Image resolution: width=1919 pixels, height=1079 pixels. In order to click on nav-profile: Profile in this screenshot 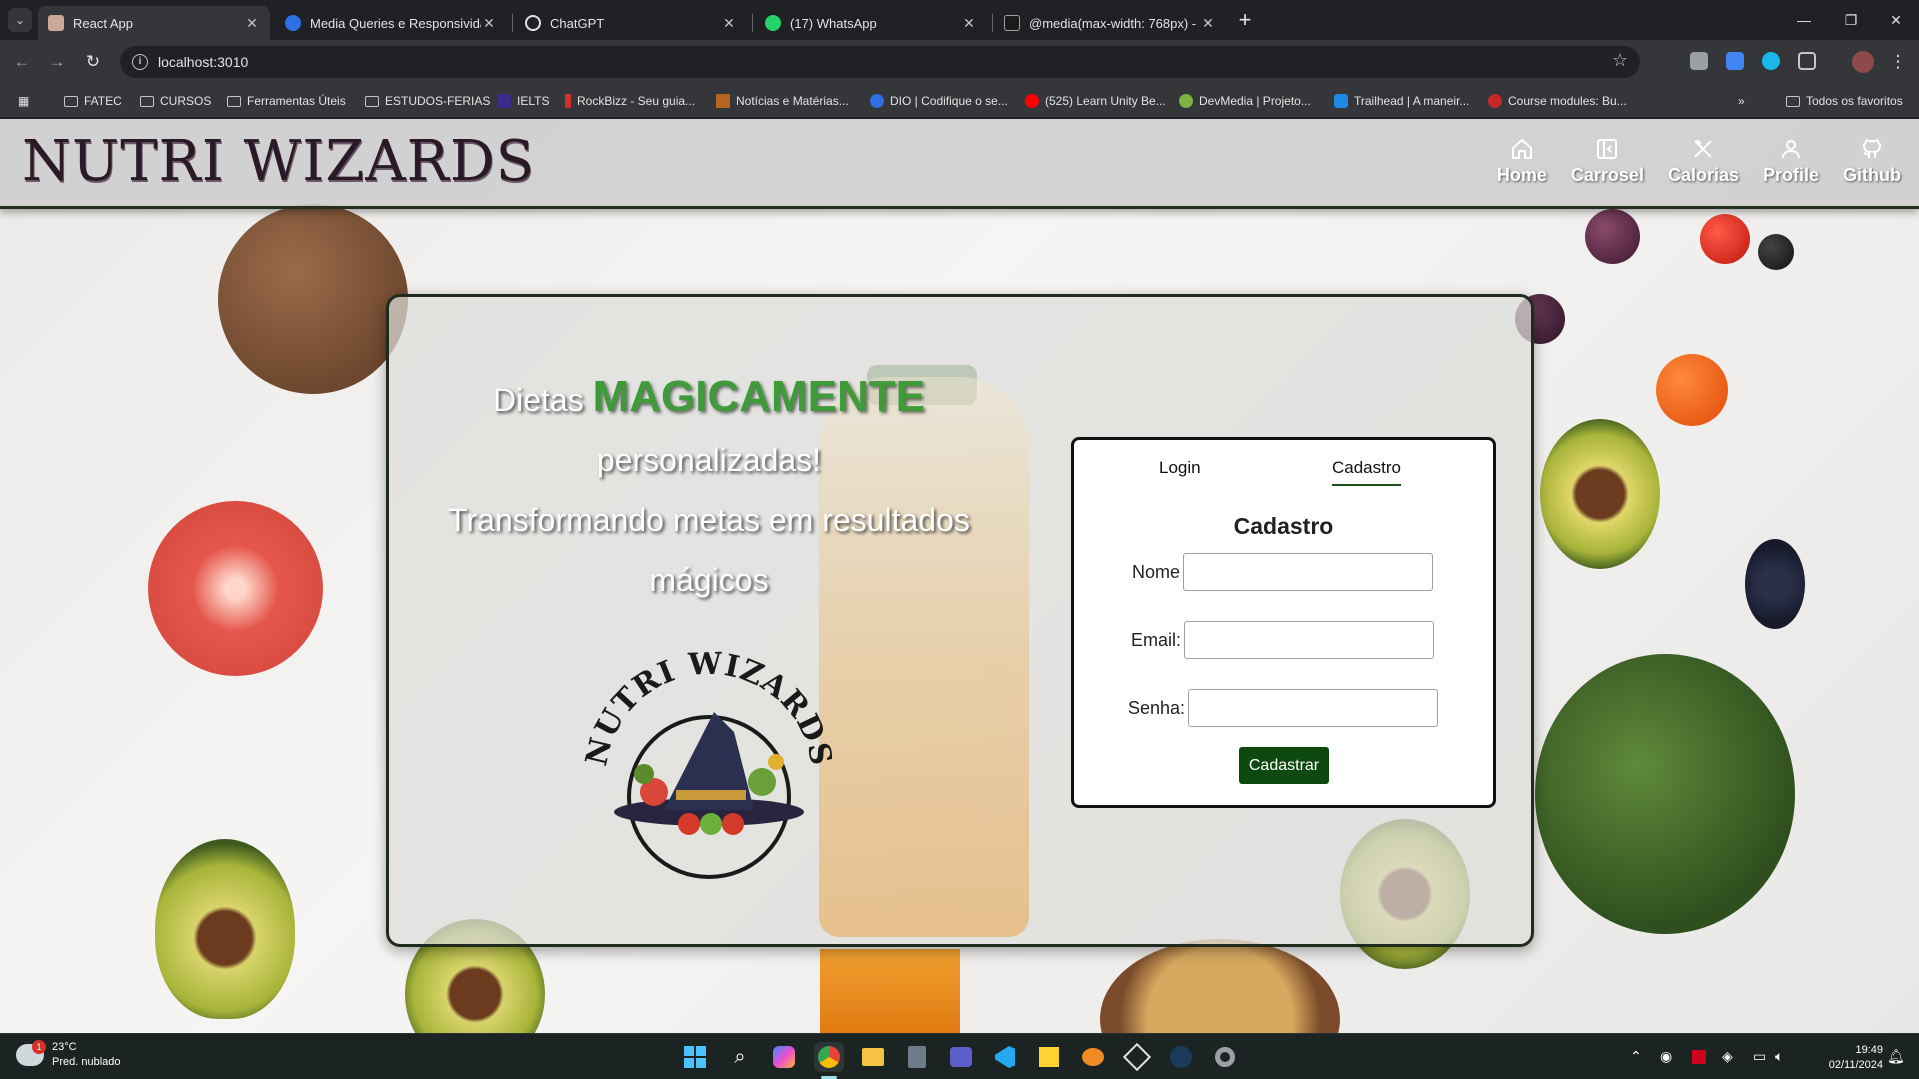, I will do `click(1791, 161)`.